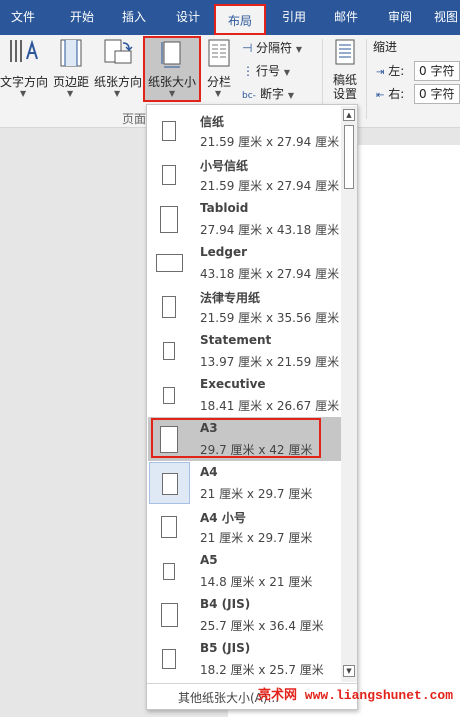 The width and height of the screenshot is (460, 717). I want to click on paper-size-item-ledger: Ledger 43.18 厘米 x 27.94 厘米, so click(244, 263).